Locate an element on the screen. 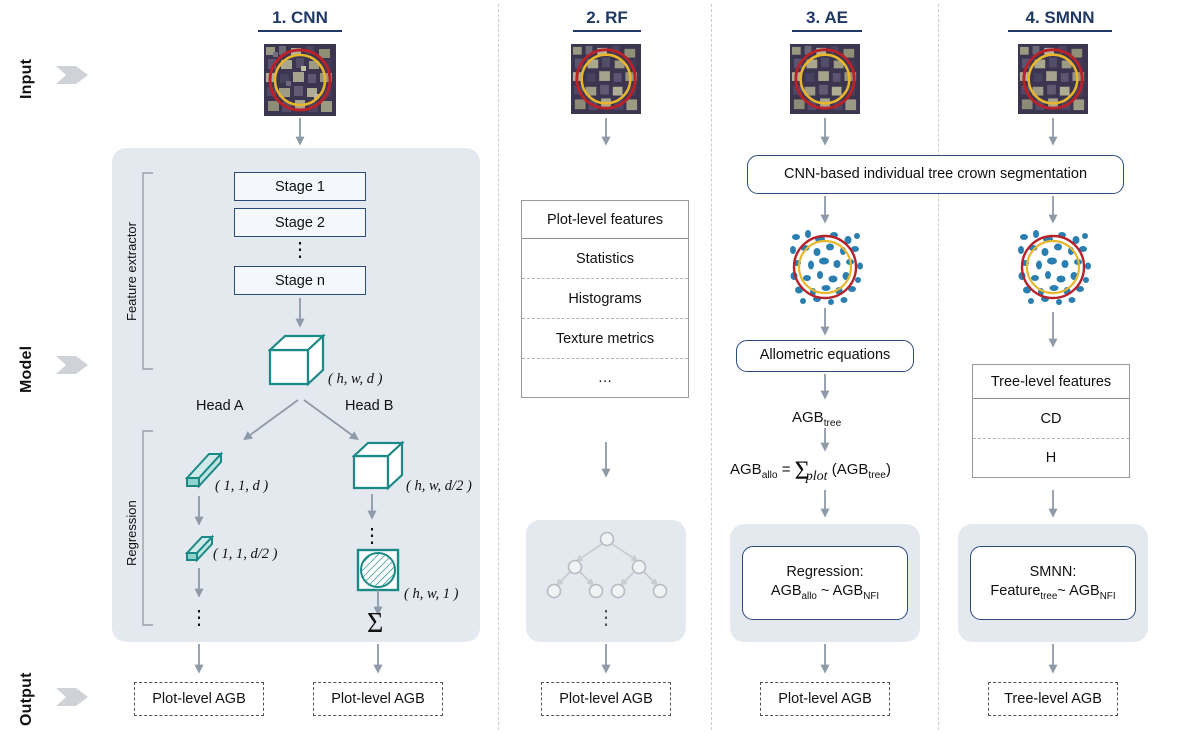 The height and width of the screenshot is (734, 1200). rf-model-ellipsis: ⋮ is located at coordinates (606, 618).